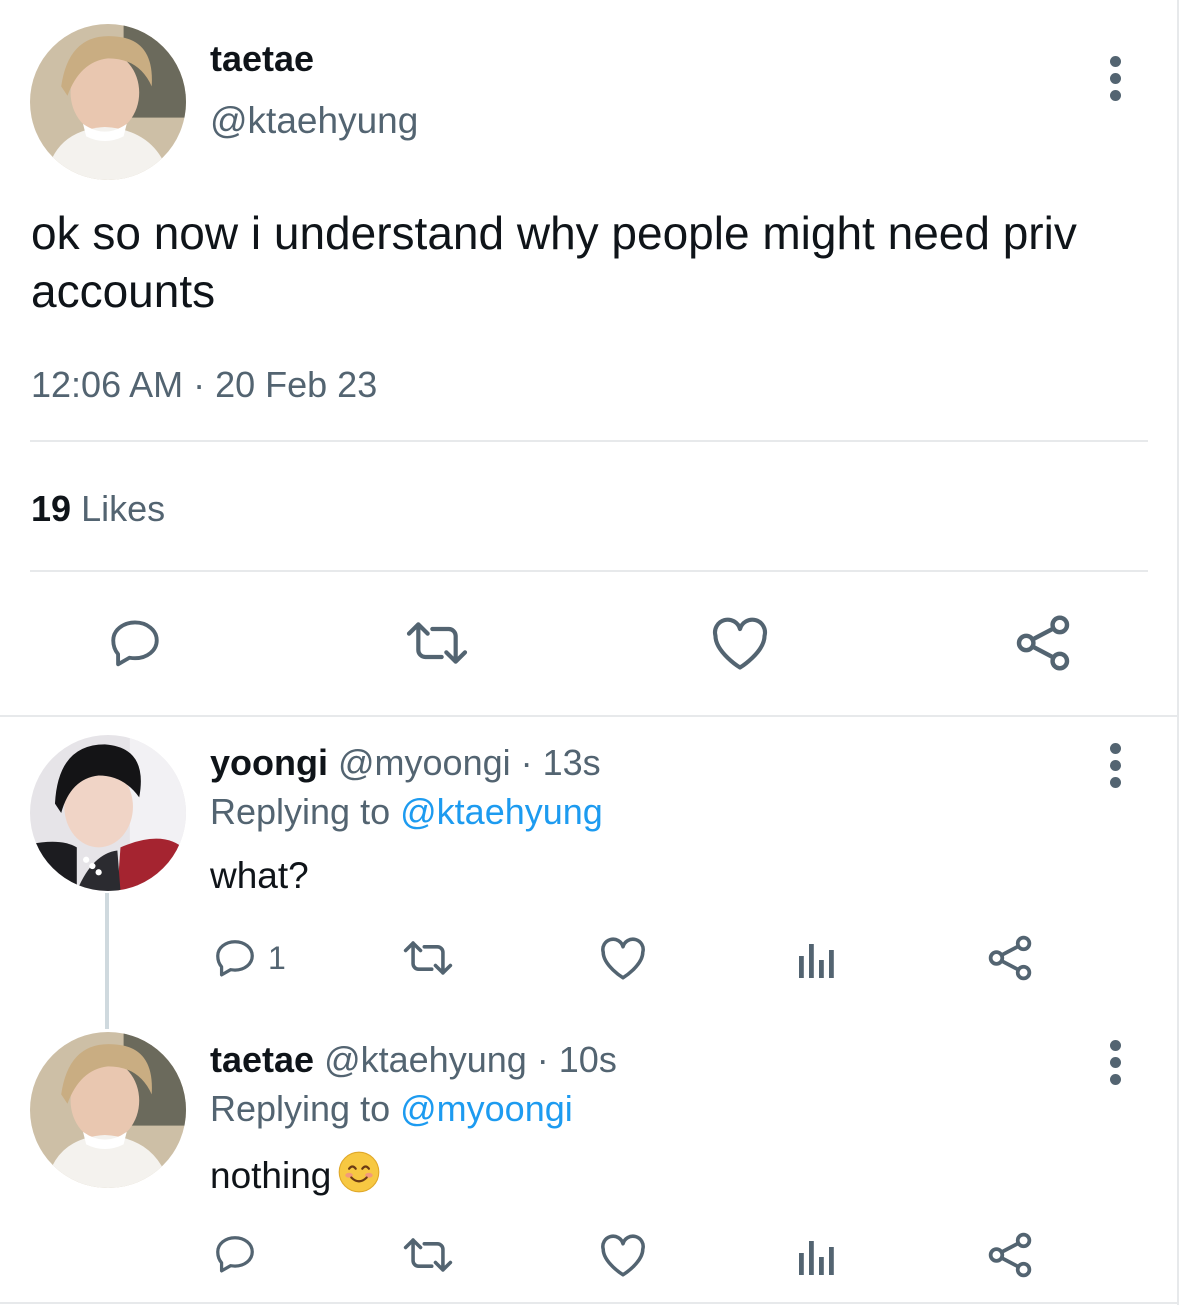 This screenshot has height=1305, width=1179. Describe the element at coordinates (501, 811) in the screenshot. I see `mention-link: @ktaehyung` at that location.